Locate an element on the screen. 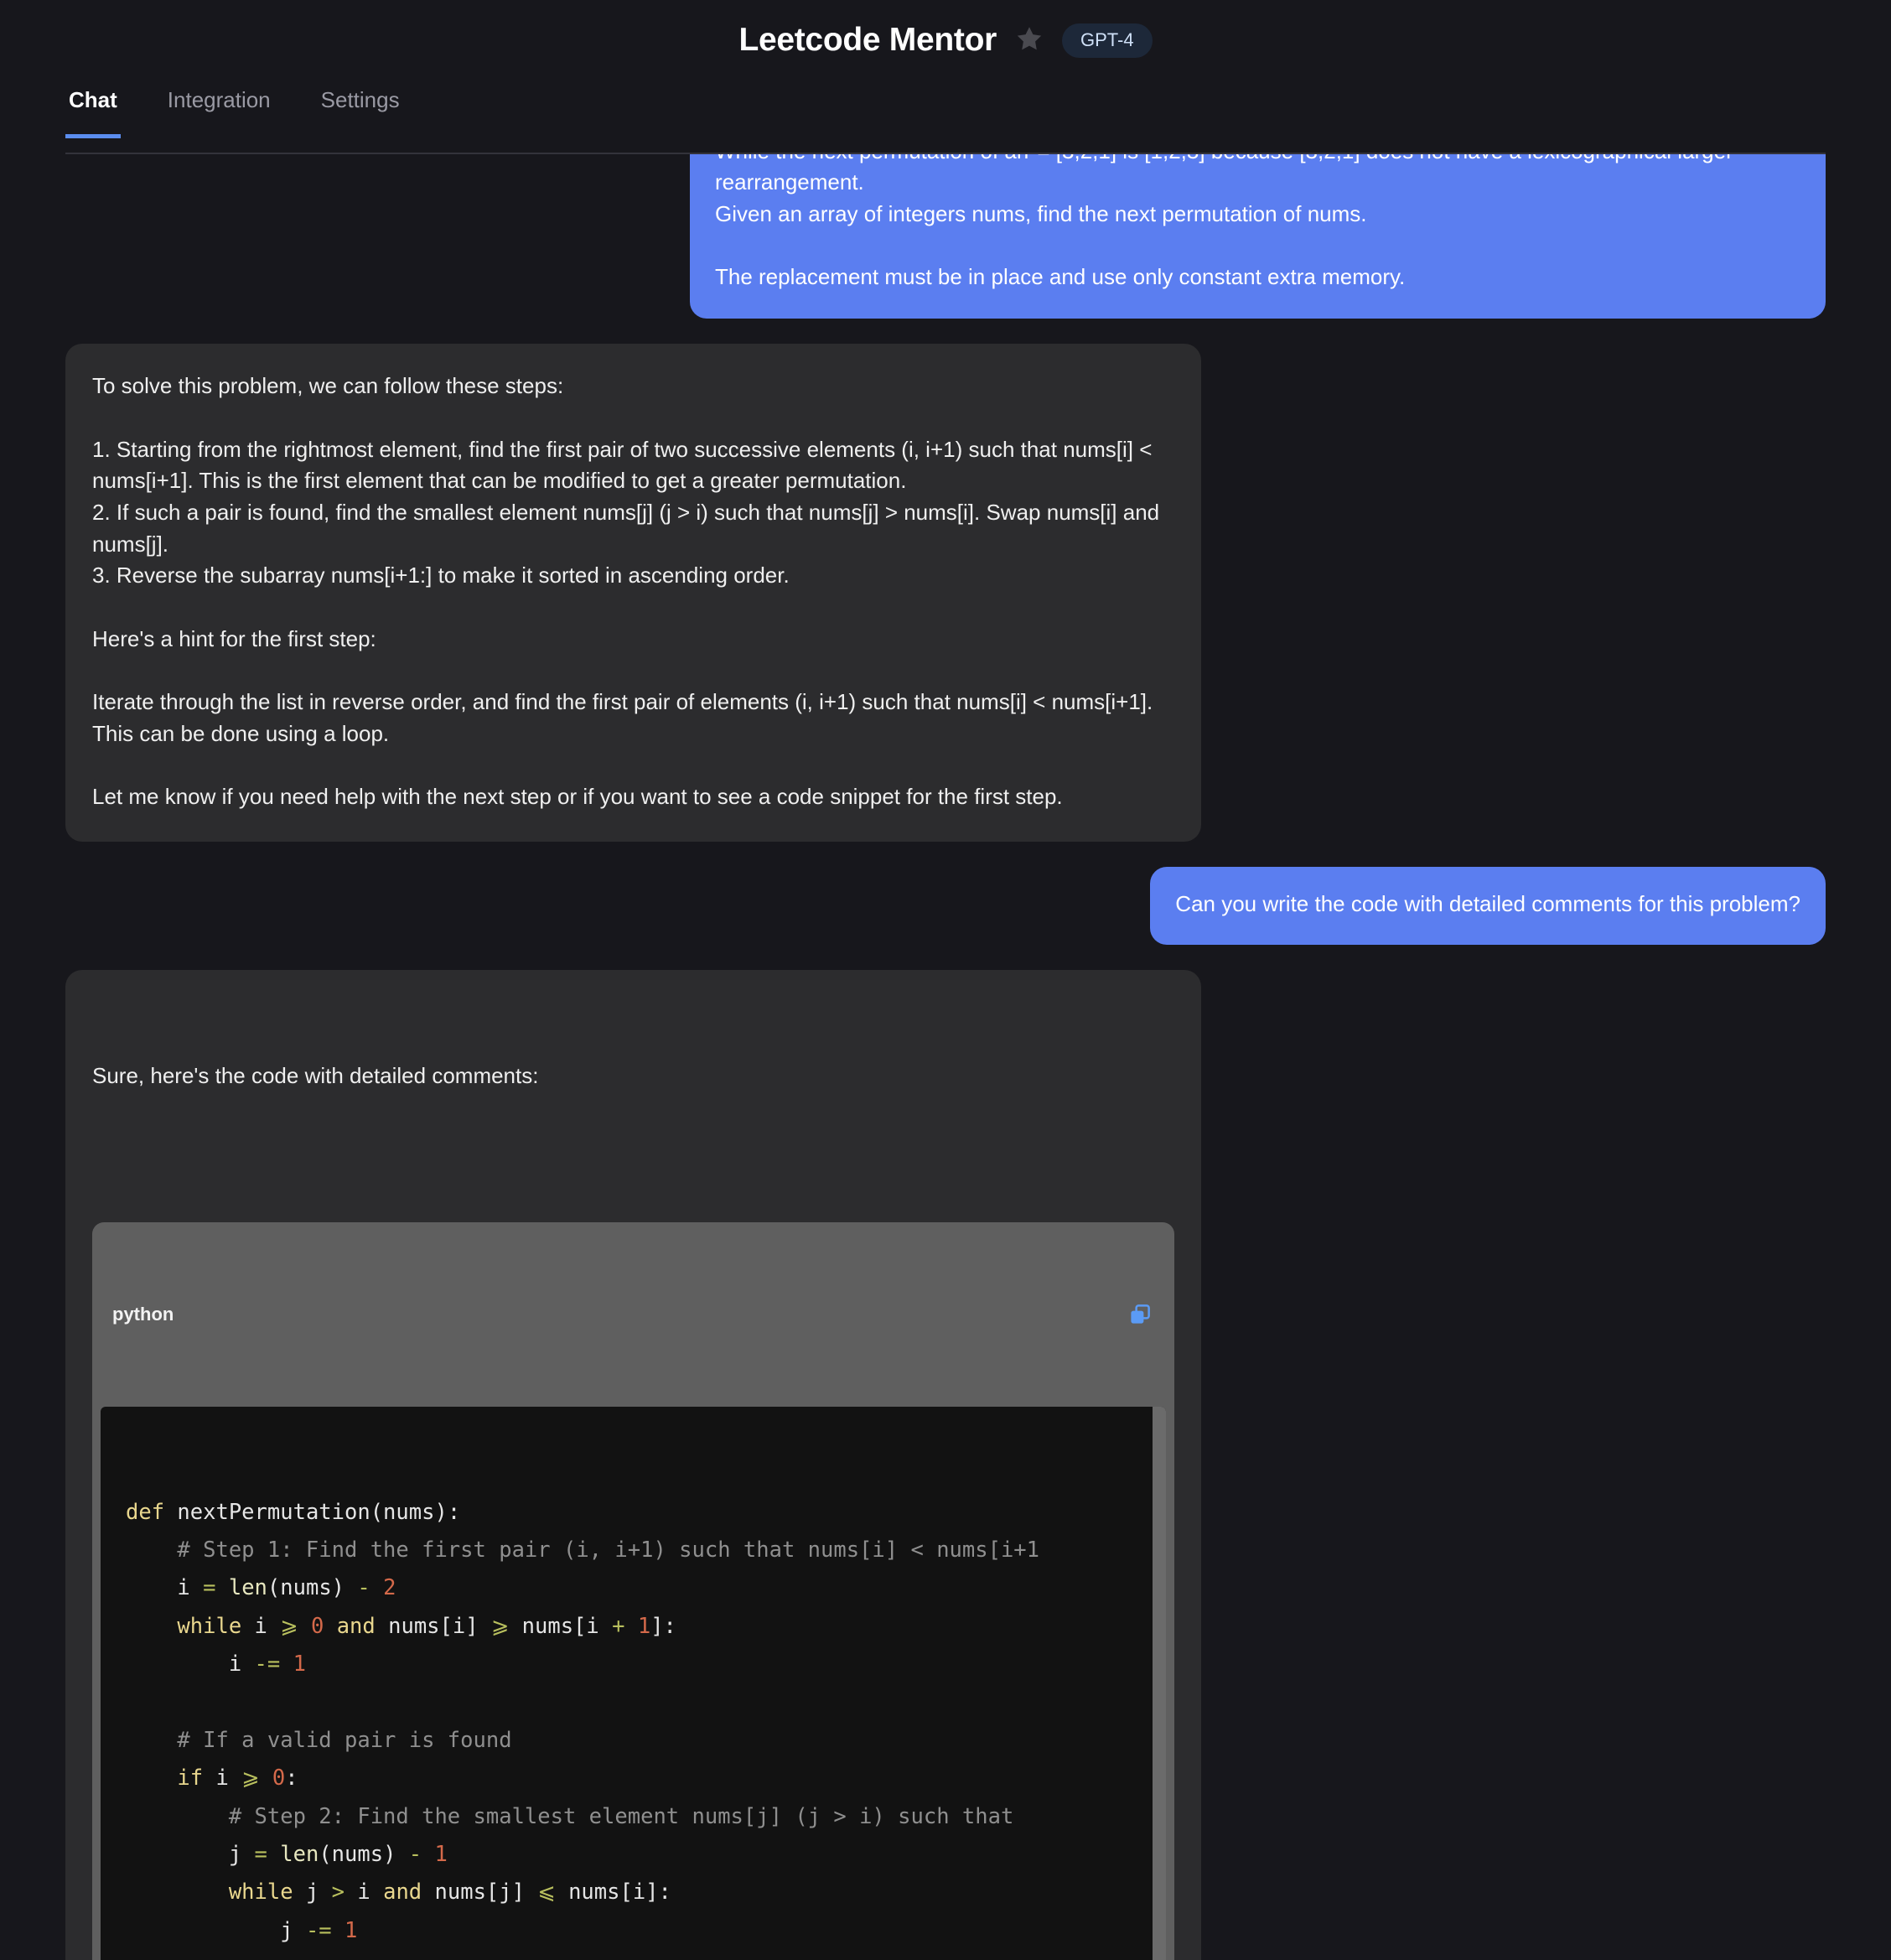 The height and width of the screenshot is (1960, 1891). code-vertical-scrollbar is located at coordinates (1159, 1683).